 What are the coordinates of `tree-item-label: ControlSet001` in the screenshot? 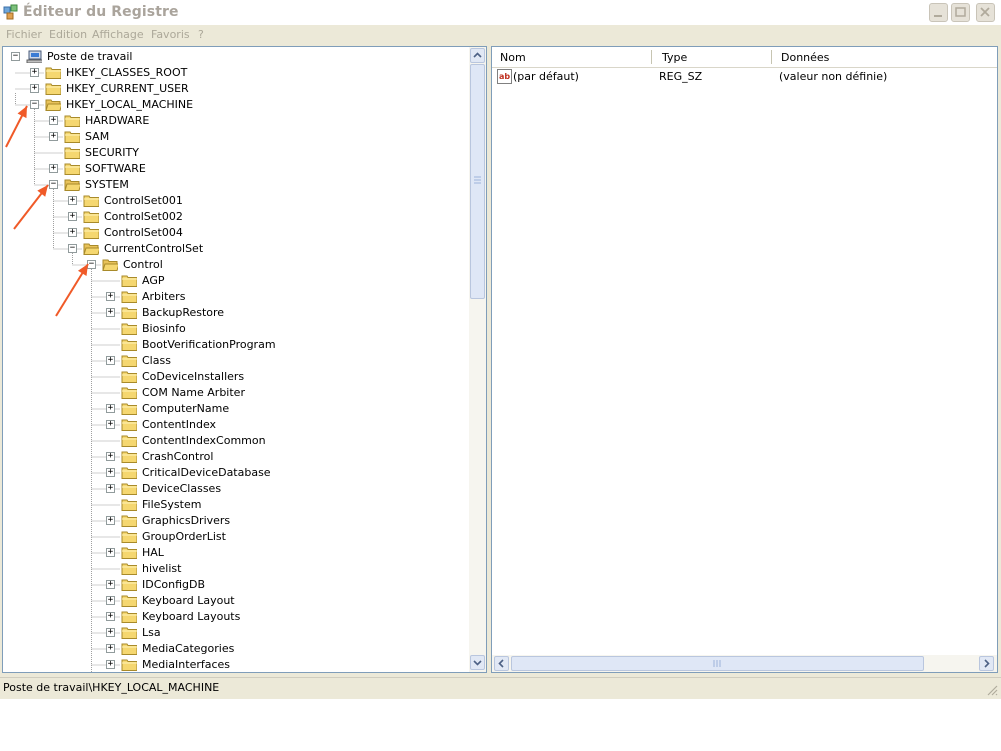 It's located at (143, 200).